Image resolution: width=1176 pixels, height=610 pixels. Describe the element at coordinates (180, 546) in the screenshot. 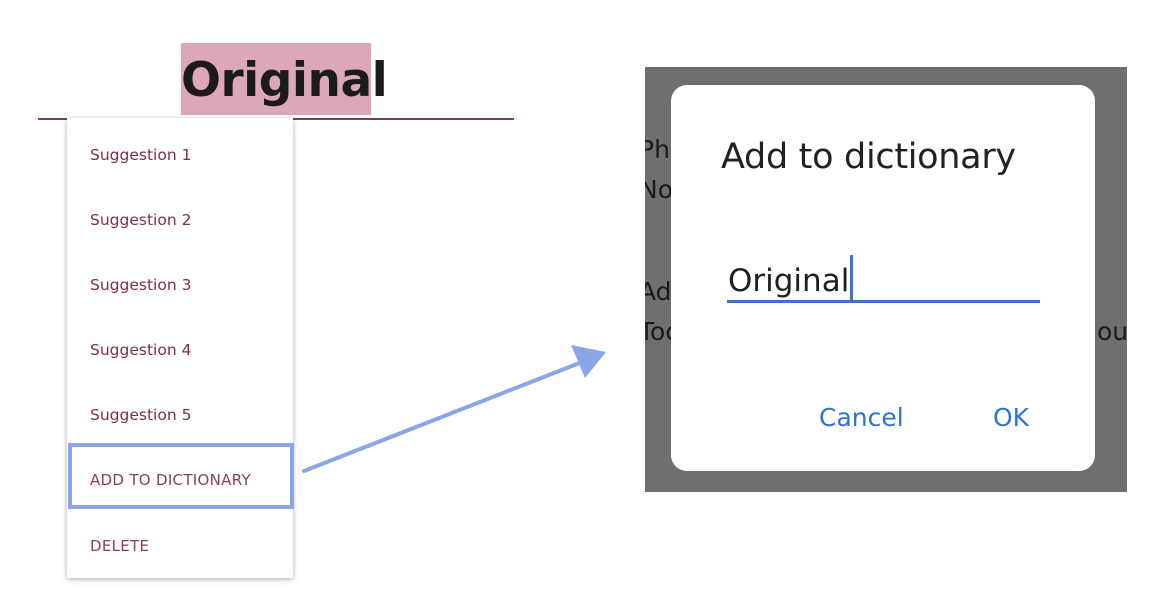

I see `menu-item-delete: DELETE` at that location.